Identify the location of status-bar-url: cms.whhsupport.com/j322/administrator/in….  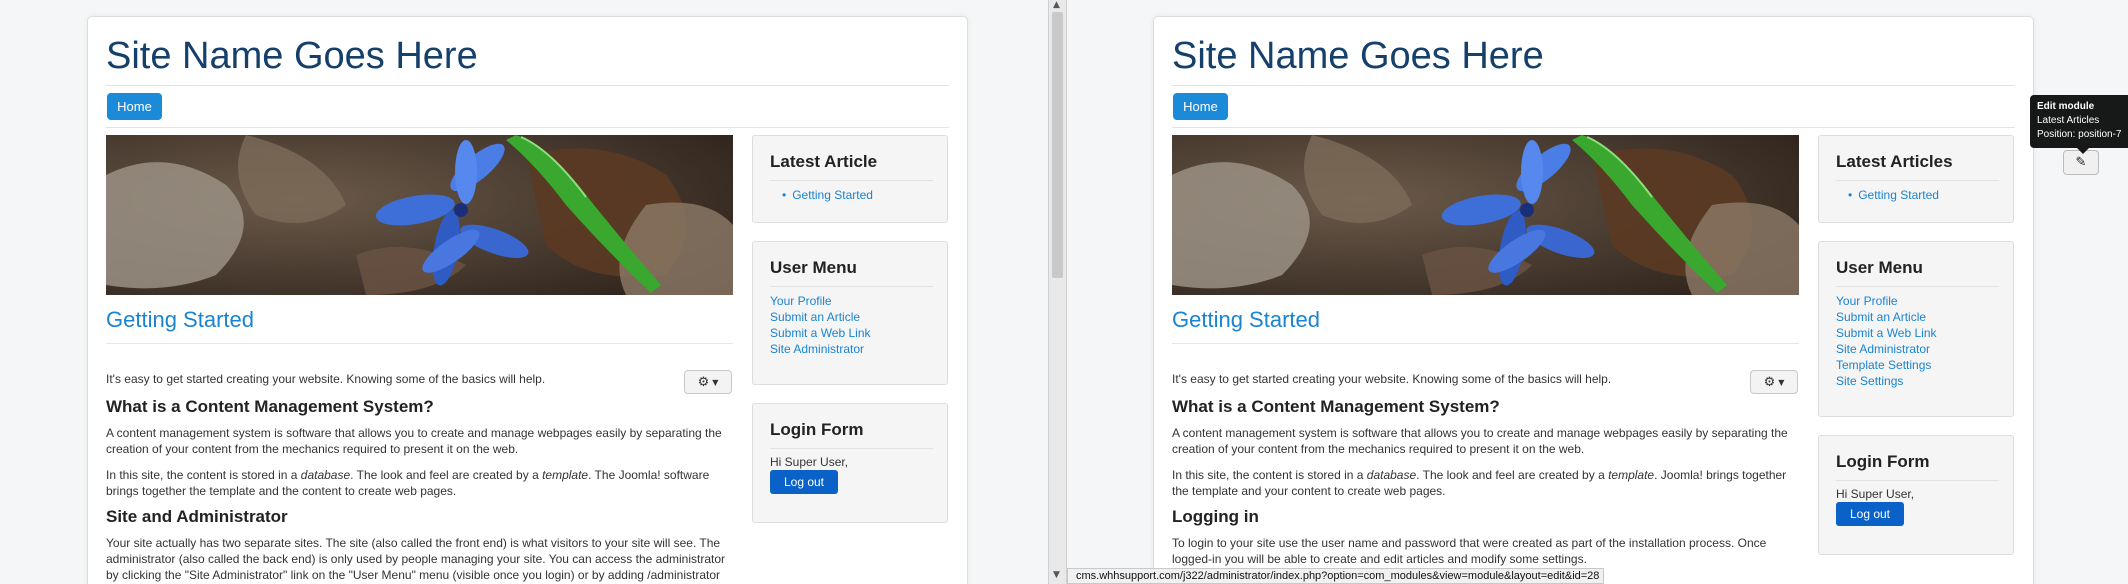
(1335, 576).